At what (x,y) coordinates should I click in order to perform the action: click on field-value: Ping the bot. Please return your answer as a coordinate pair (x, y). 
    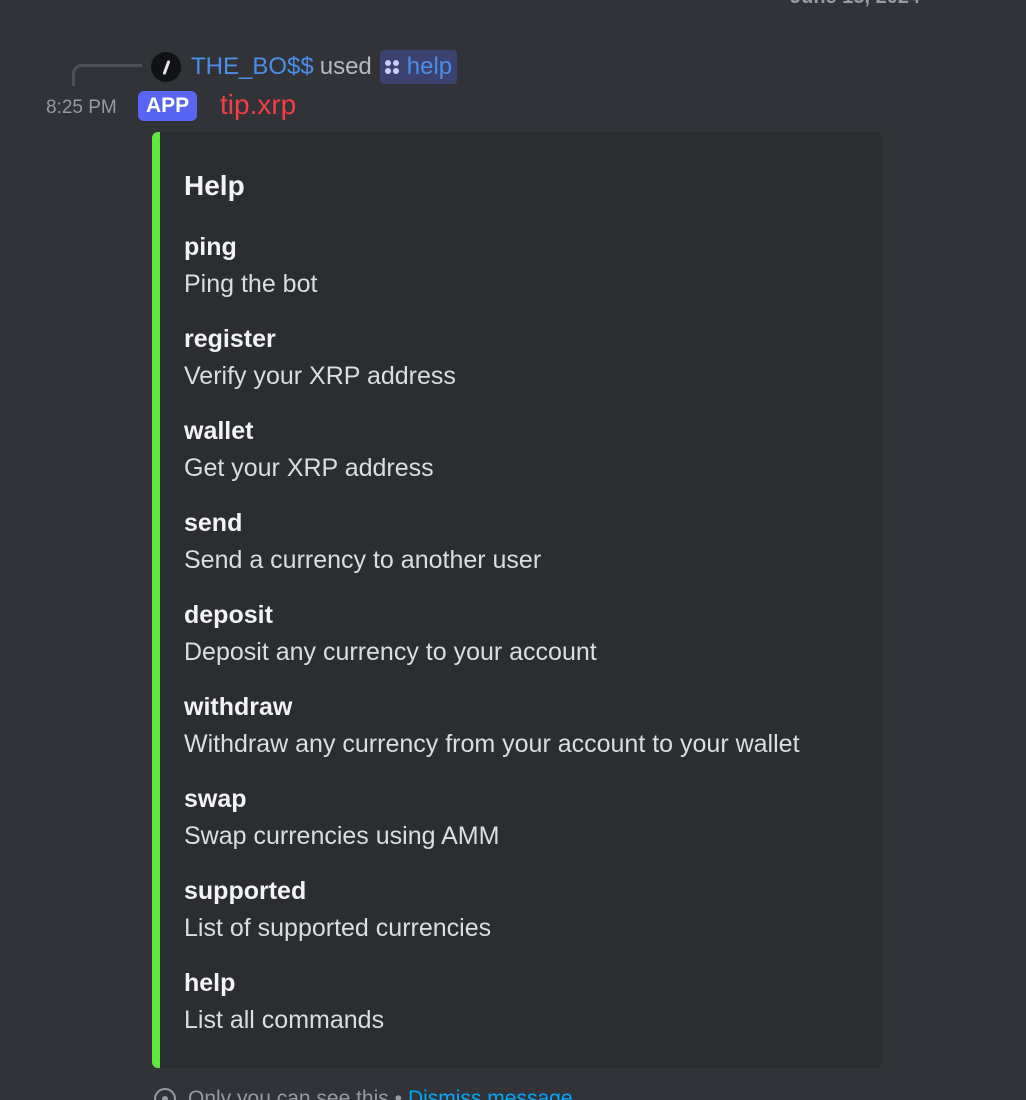
    Looking at the image, I should click on (251, 284).